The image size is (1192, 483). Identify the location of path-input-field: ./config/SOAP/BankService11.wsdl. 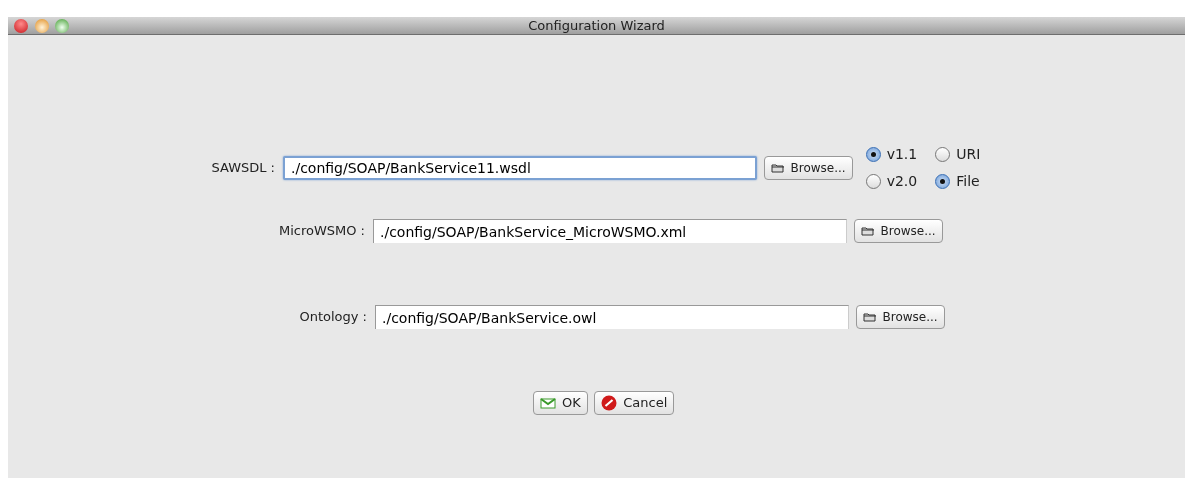
(520, 168).